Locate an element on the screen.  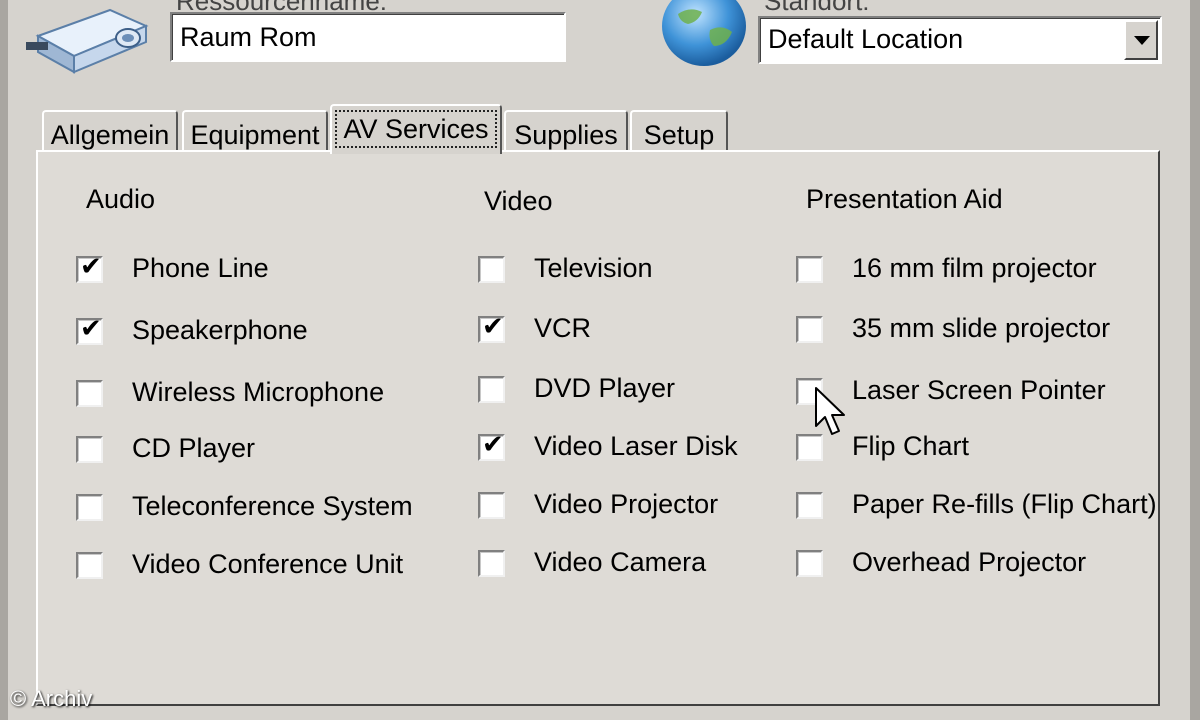
copyright-watermark: © Archiv is located at coordinates (51, 698).